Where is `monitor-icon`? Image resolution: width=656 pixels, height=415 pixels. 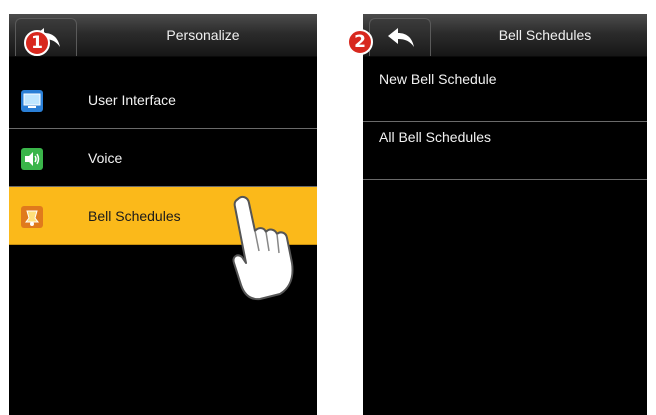
monitor-icon is located at coordinates (32, 101).